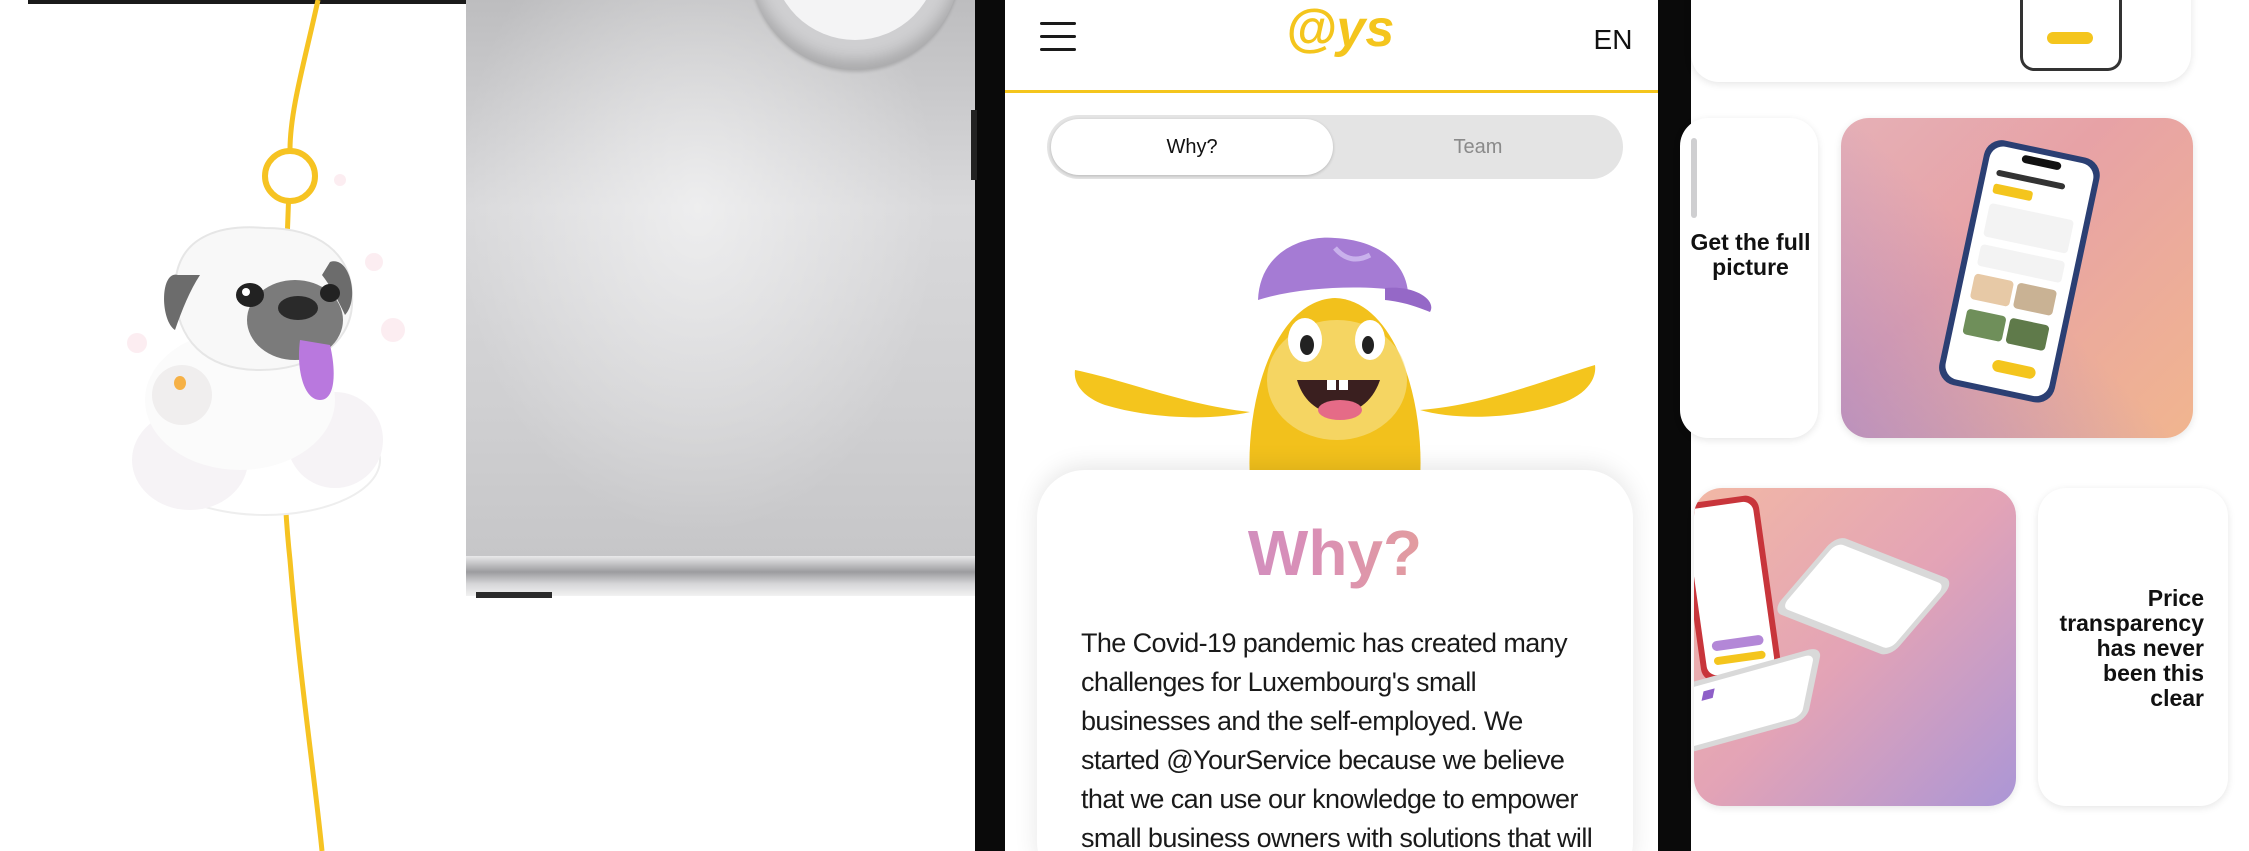 This screenshot has width=2249, height=851. Describe the element at coordinates (1822, 631) in the screenshot. I see `multi-phone-mockup-icon` at that location.